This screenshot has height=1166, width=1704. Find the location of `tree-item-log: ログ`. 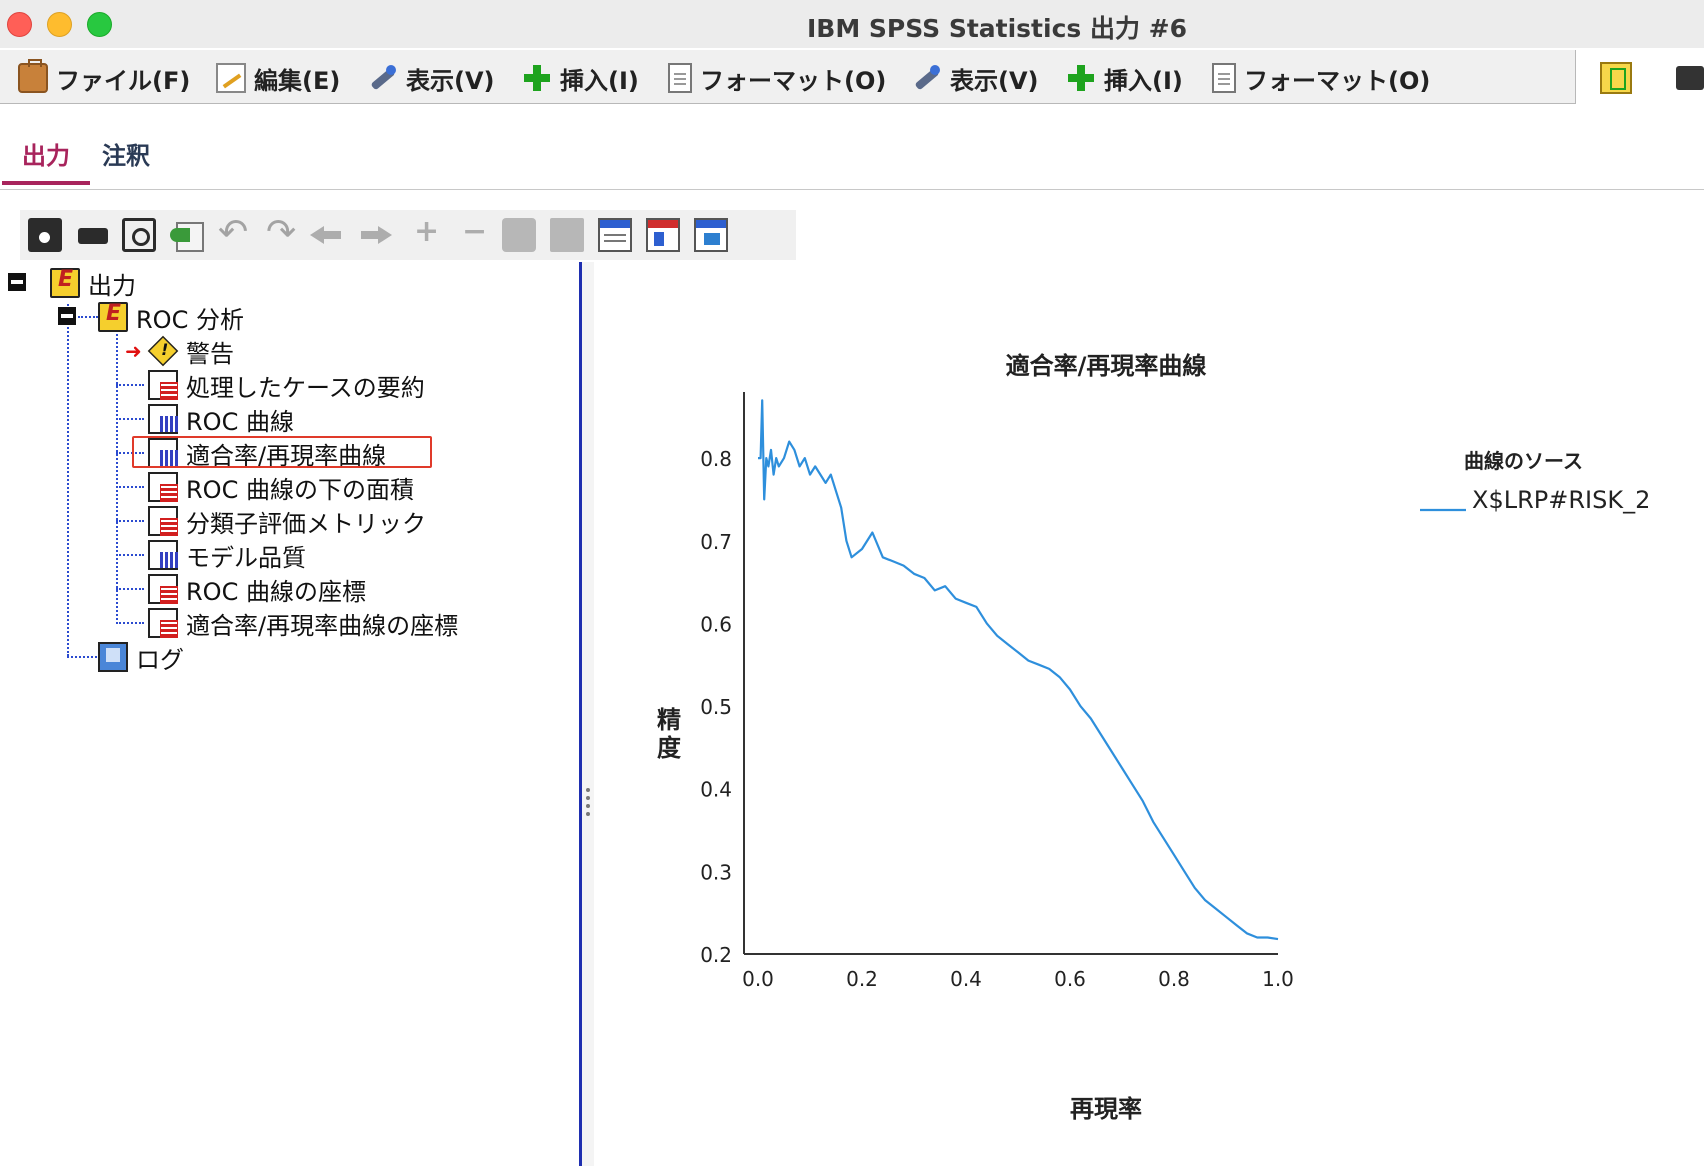

tree-item-log: ログ is located at coordinates (141, 657).